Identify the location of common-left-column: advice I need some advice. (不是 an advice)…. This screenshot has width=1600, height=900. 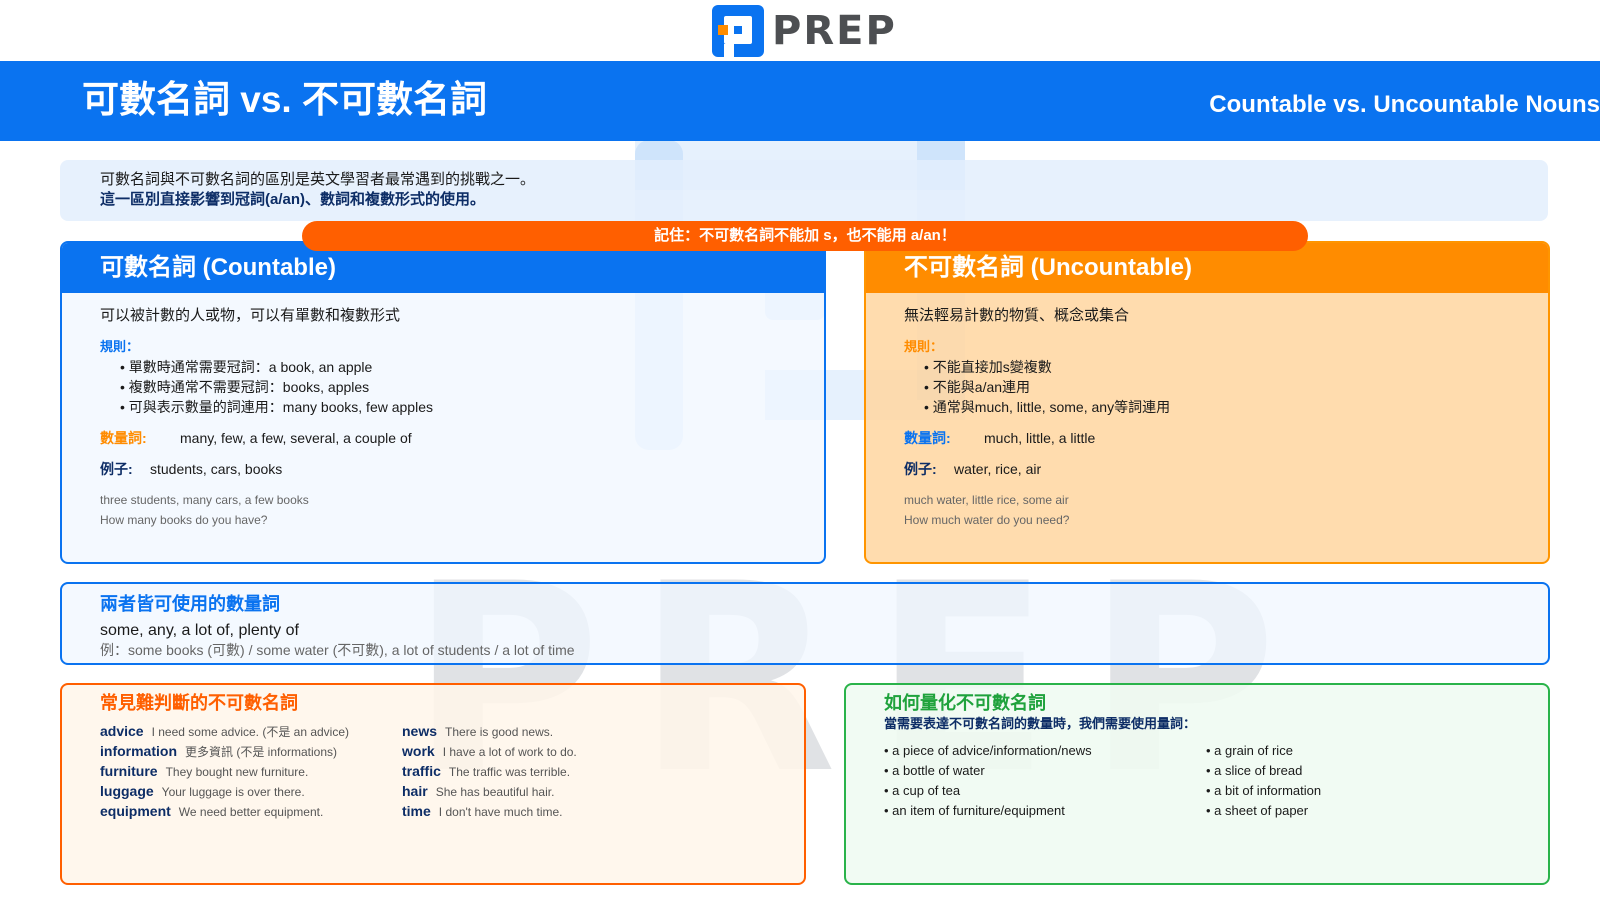
(224, 771).